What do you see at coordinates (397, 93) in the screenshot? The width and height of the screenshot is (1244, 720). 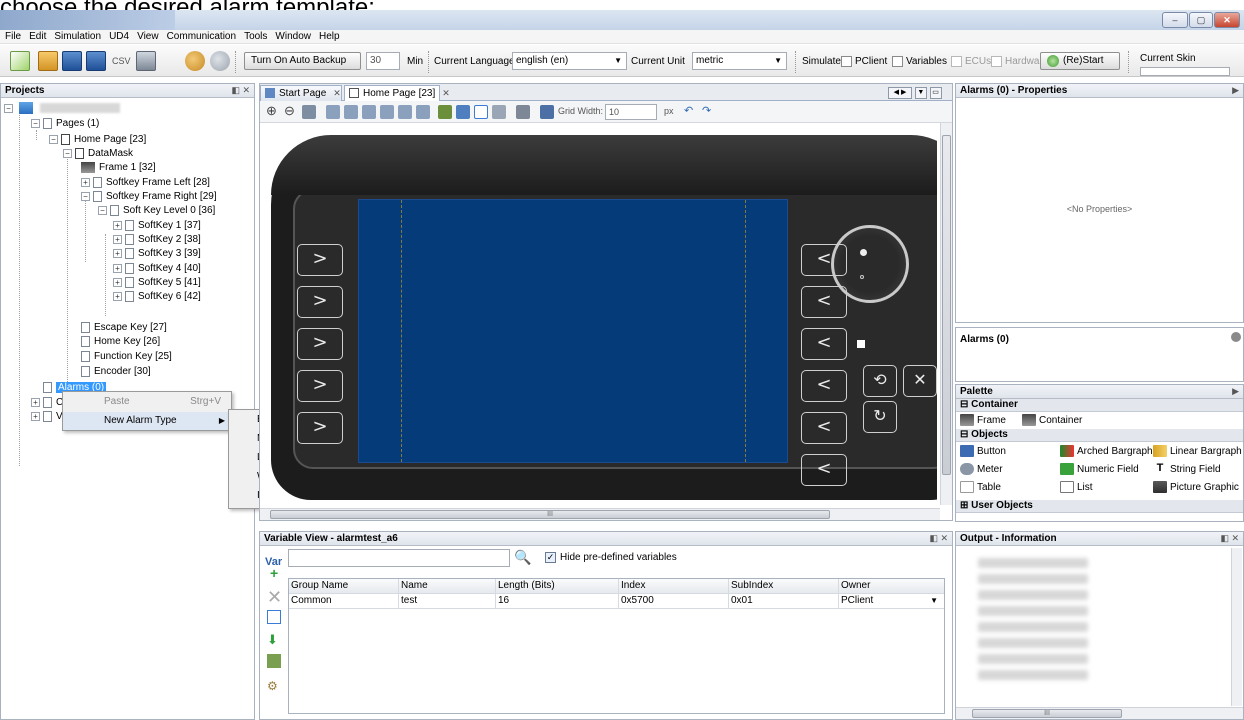 I see `tab-home-page: Home Page [23] ✕` at bounding box center [397, 93].